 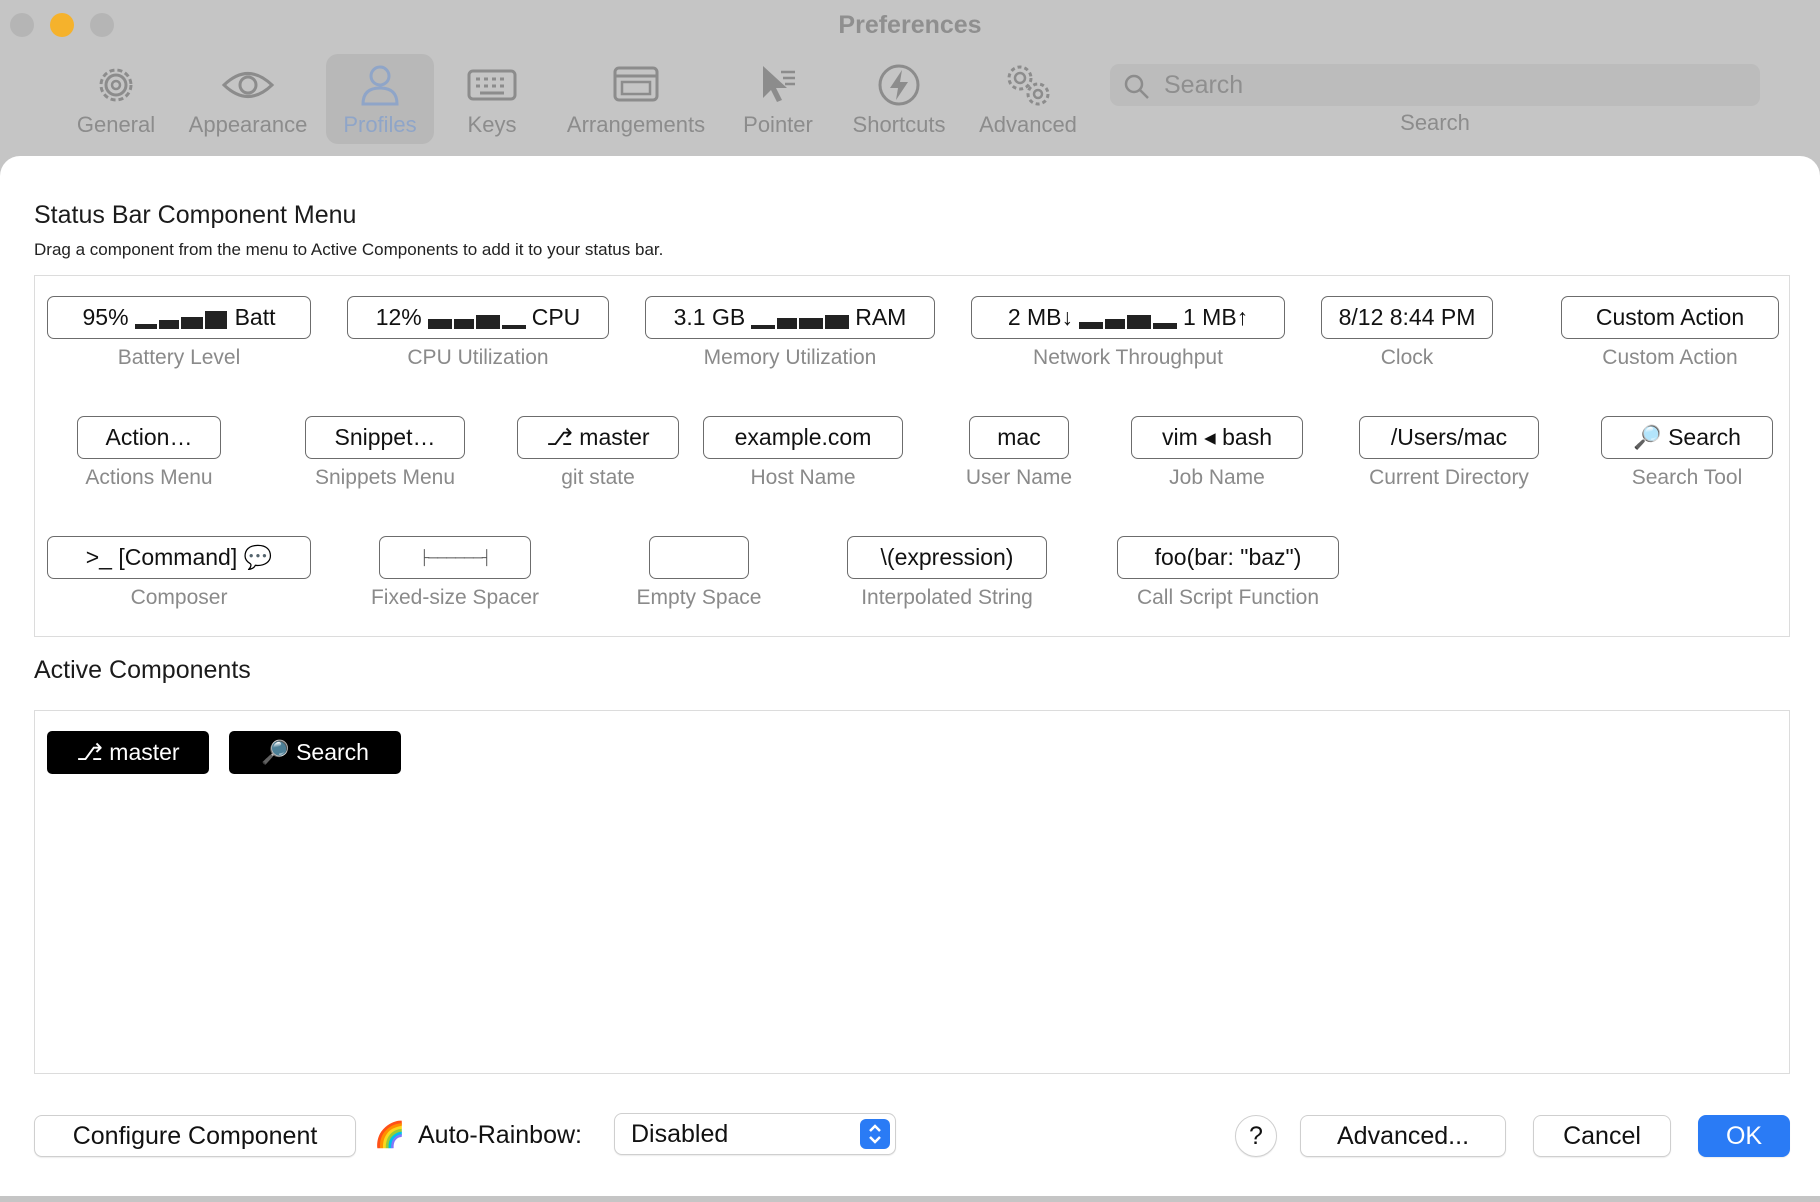 I want to click on gears-icon, so click(x=1028, y=85).